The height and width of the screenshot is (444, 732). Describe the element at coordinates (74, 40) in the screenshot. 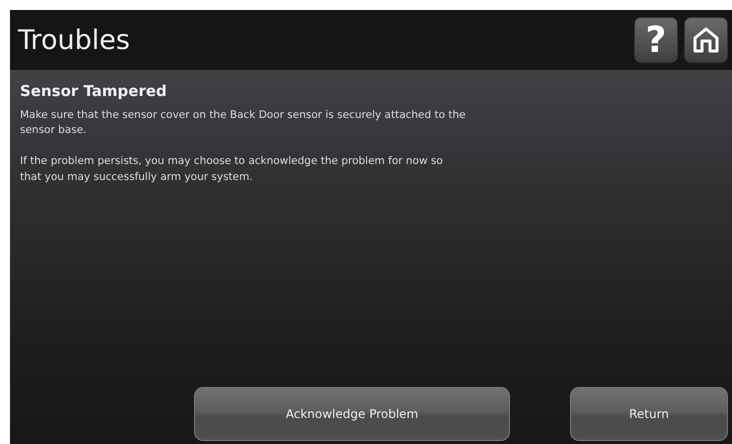

I see `screen-title: Troubles` at that location.